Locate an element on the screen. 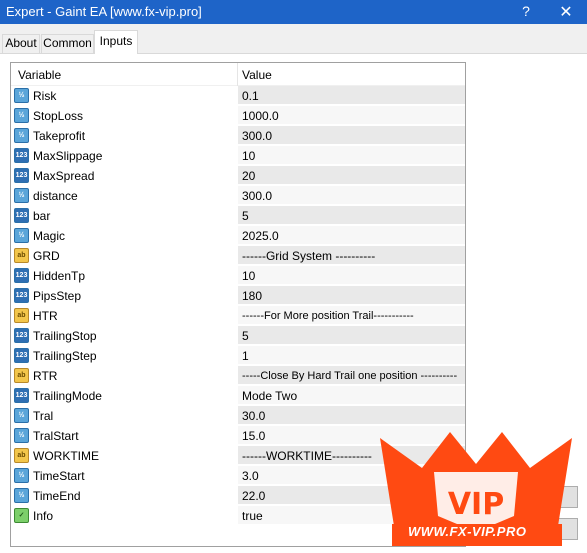 This screenshot has width=587, height=553. variable-cell: 123 TrailingMode is located at coordinates (124, 395).